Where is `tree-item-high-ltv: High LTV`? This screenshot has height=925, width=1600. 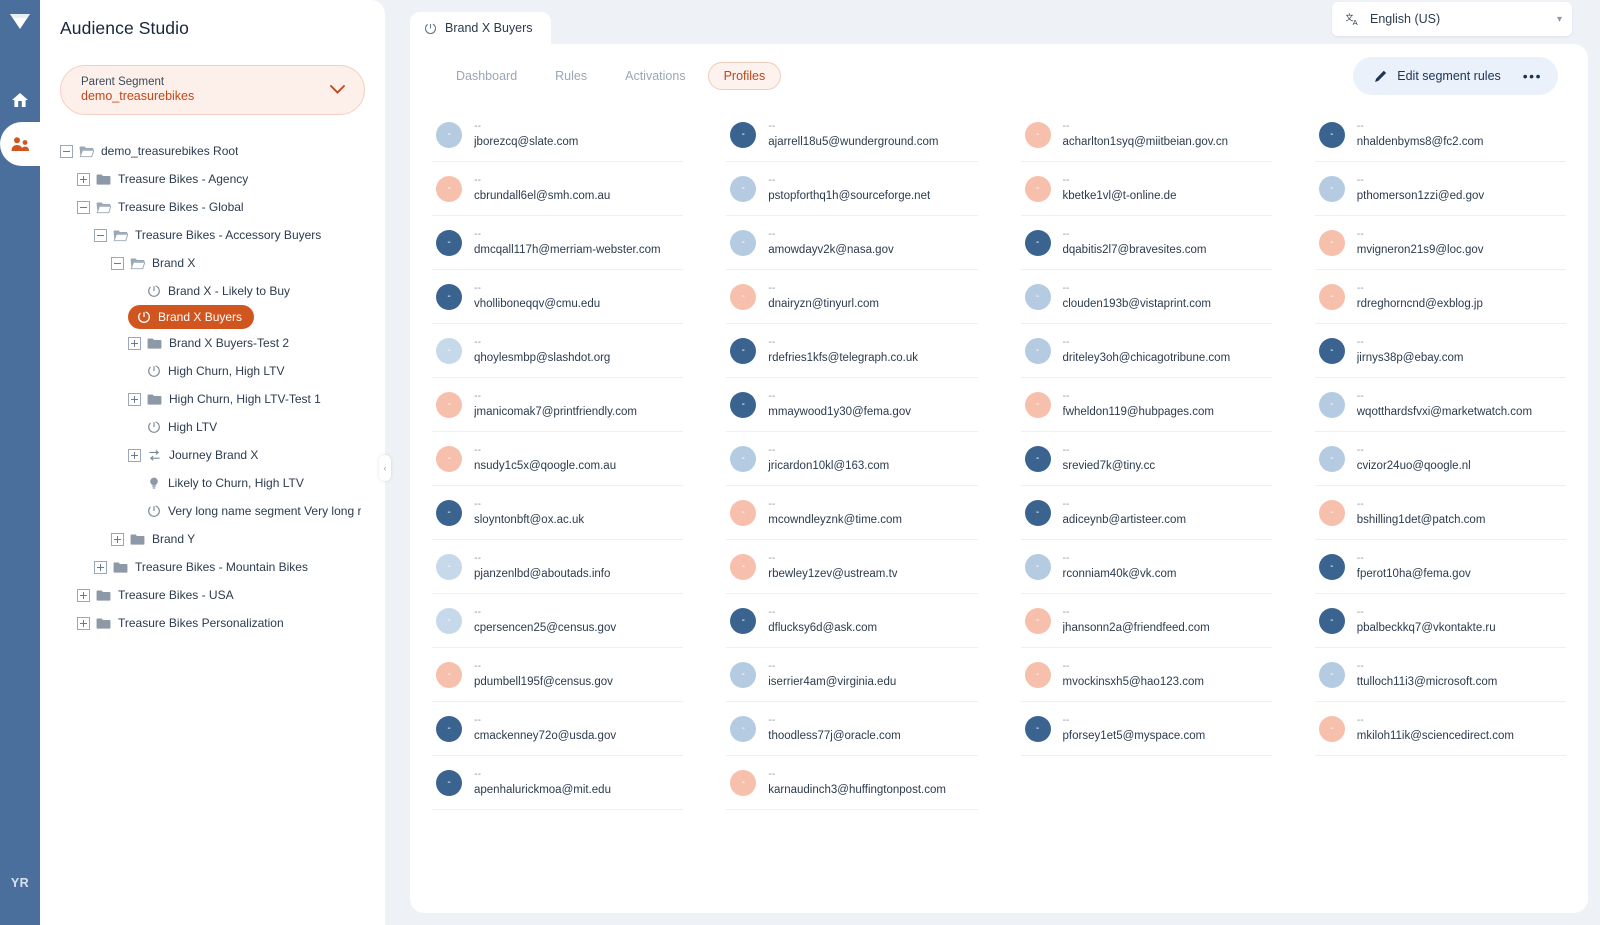 tree-item-high-ltv: High LTV is located at coordinates (256, 427).